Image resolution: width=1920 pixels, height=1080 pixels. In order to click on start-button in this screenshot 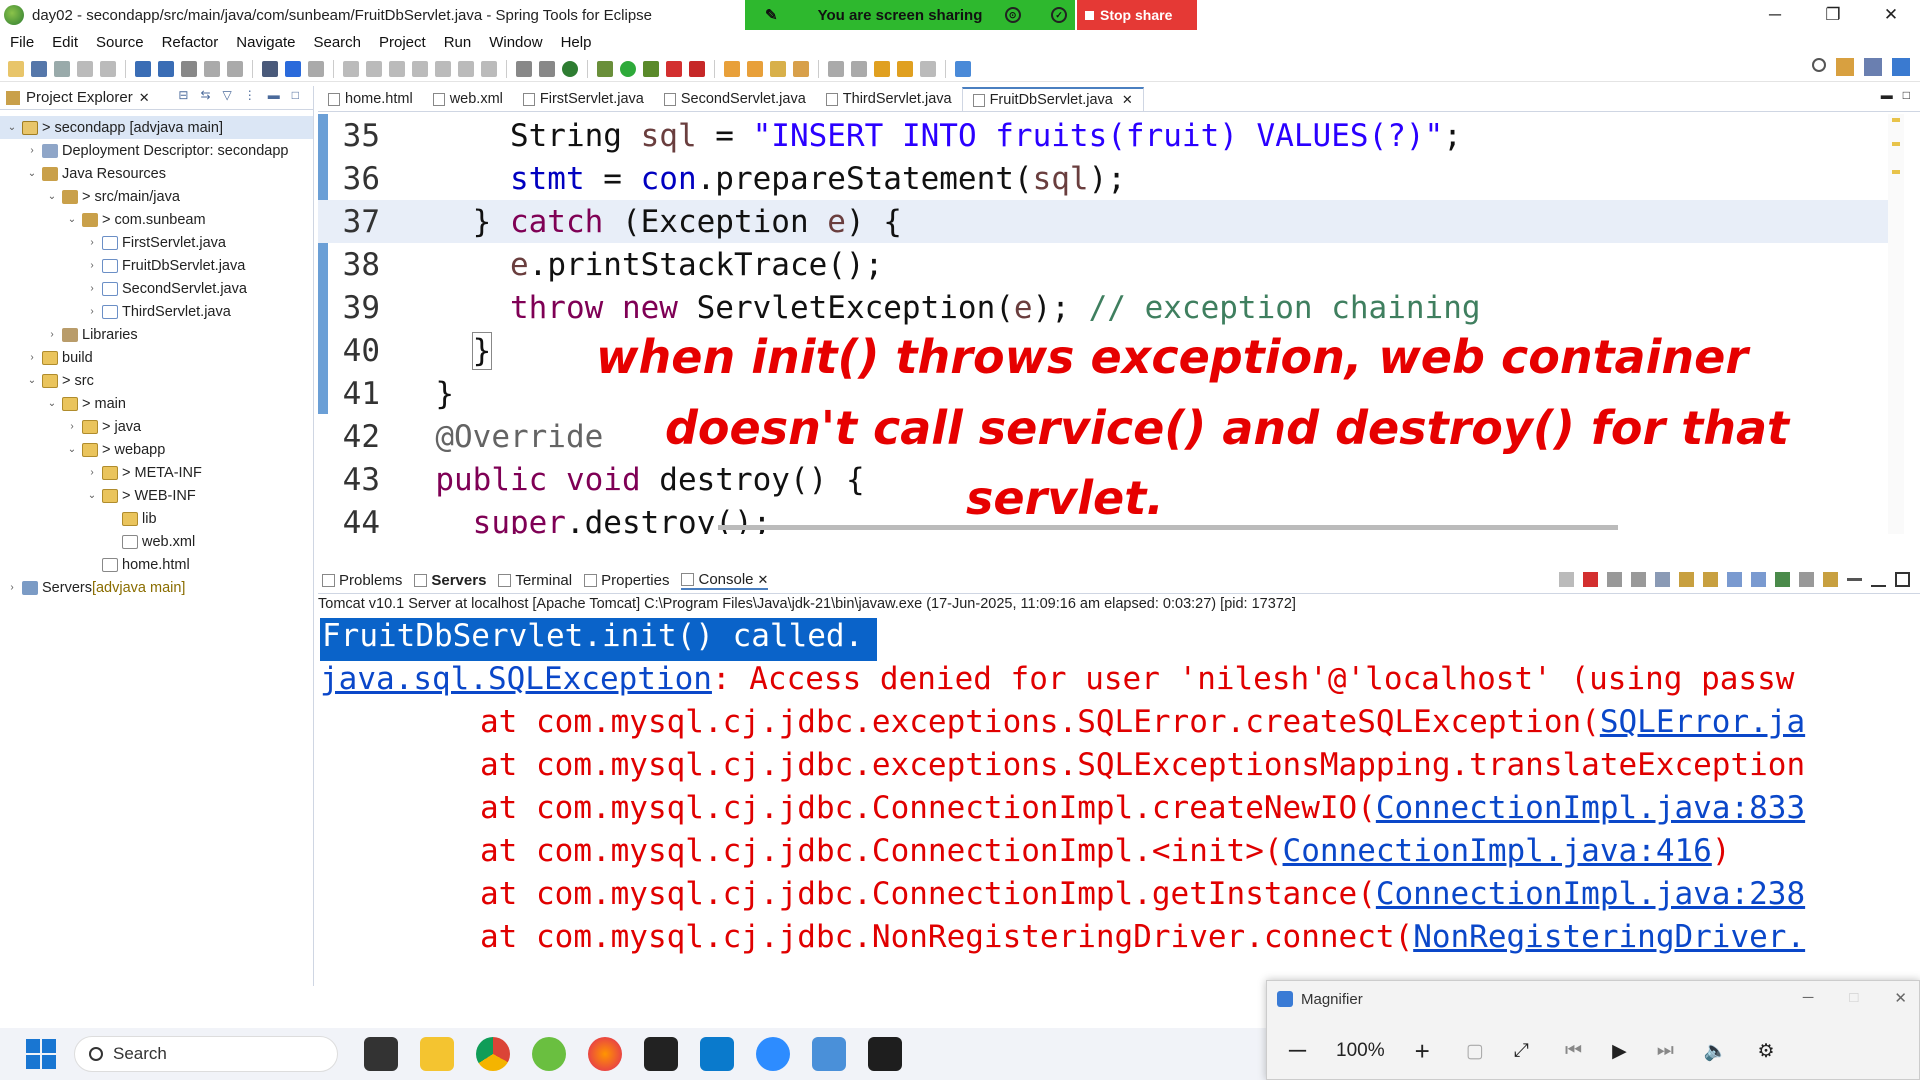, I will do `click(41, 1054)`.